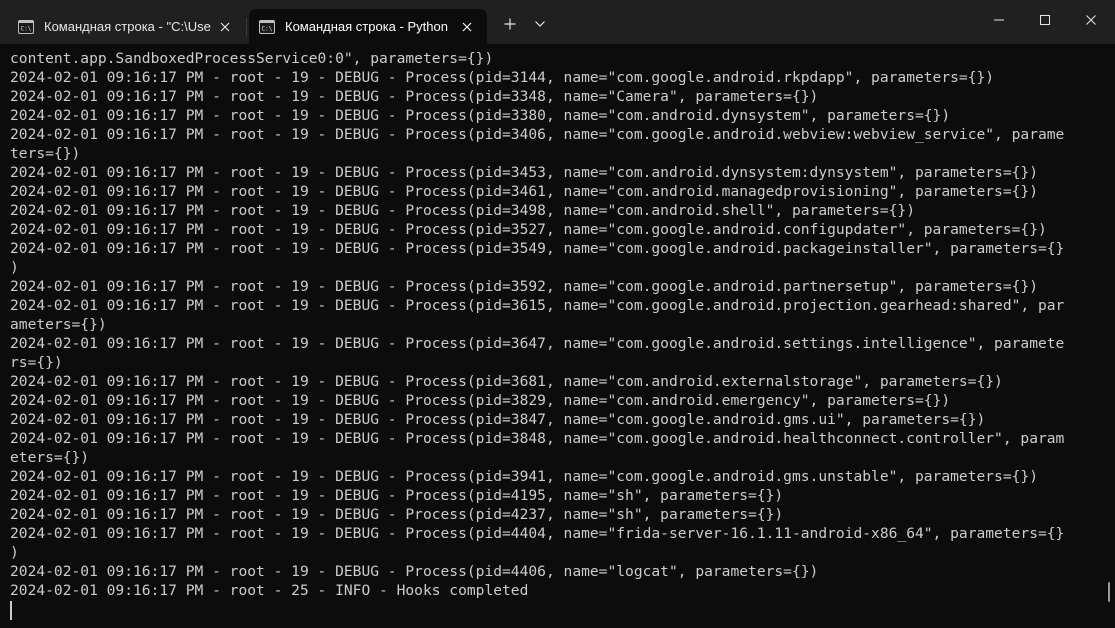 The image size is (1115, 628). I want to click on tab-cmd-users: C:\ Командная строка - "C:\Users, so click(126, 26).